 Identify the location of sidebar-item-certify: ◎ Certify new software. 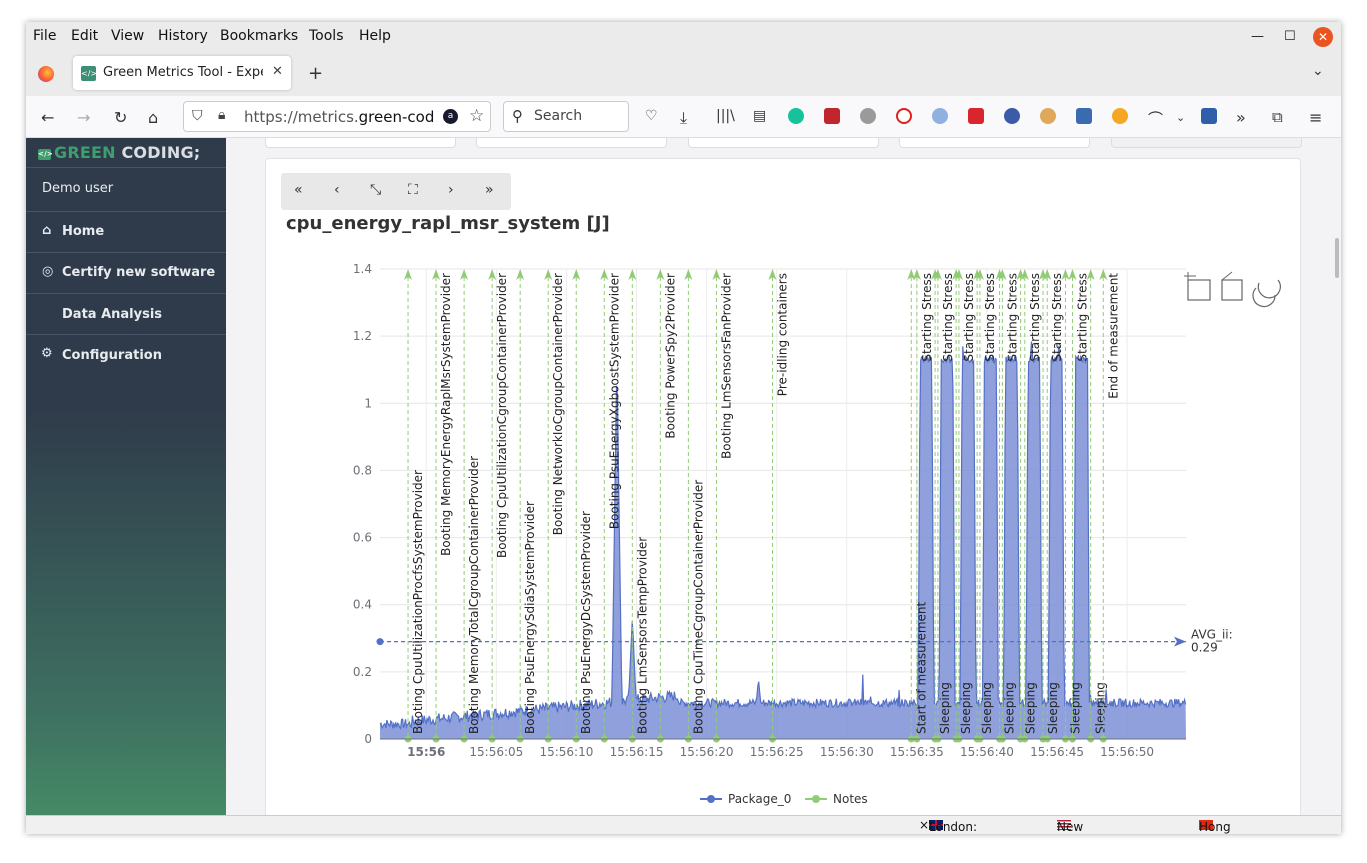
(126, 272).